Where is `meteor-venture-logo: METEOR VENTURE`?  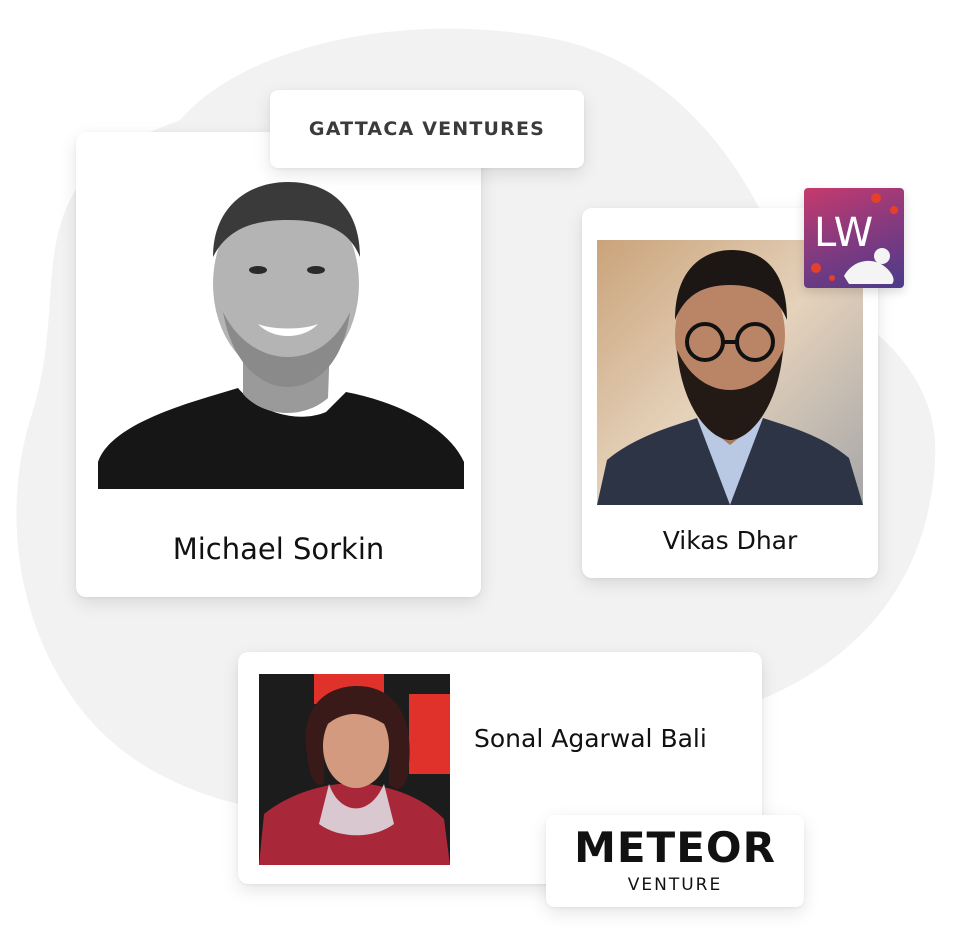 meteor-venture-logo: METEOR VENTURE is located at coordinates (675, 861).